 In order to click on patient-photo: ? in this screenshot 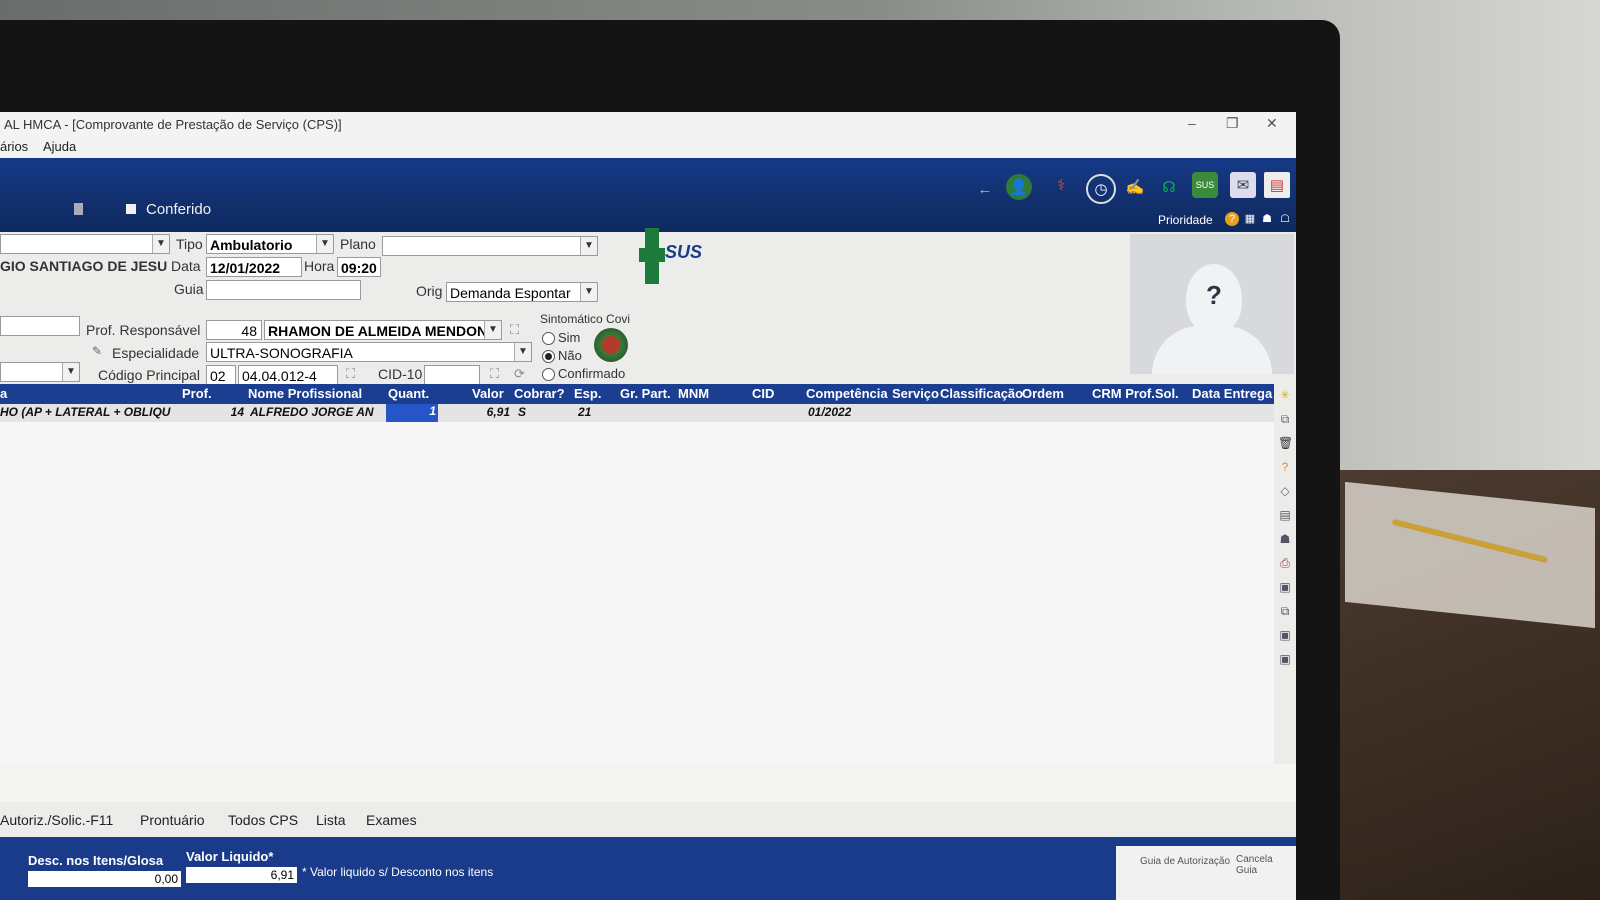, I will do `click(1212, 304)`.